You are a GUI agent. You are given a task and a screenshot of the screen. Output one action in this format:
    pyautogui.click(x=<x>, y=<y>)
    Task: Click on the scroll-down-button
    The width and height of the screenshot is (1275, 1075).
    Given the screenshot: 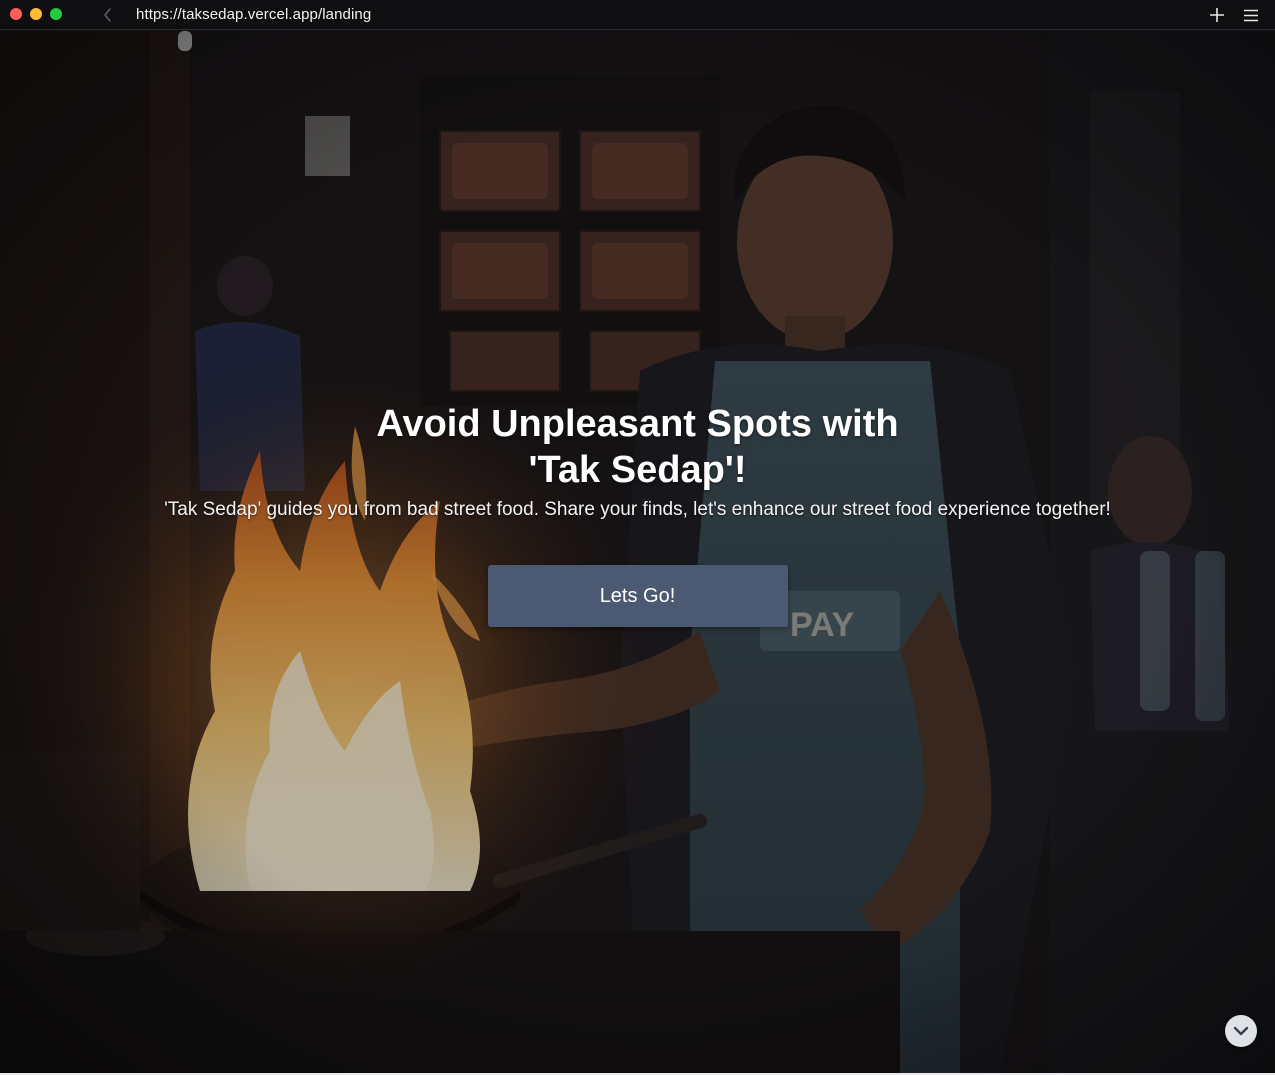 What is the action you would take?
    pyautogui.click(x=1241, y=1031)
    